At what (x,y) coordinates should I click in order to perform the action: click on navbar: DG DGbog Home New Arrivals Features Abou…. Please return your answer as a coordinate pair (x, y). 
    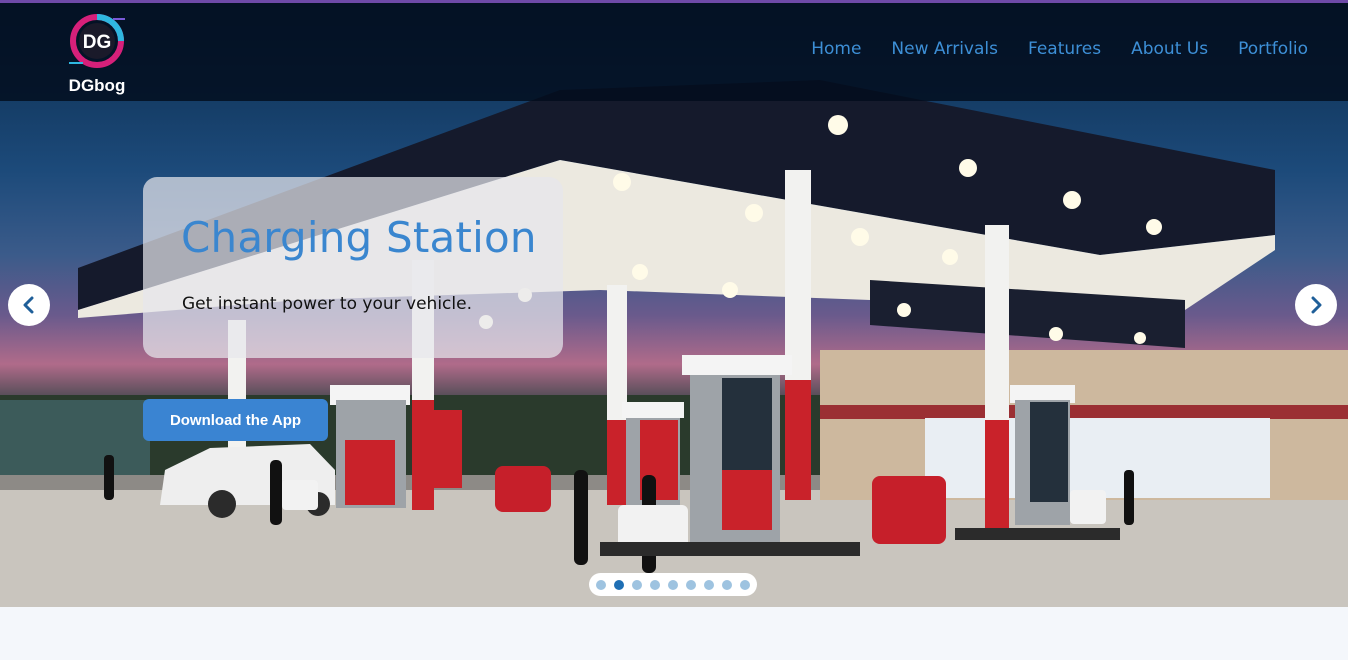
    Looking at the image, I should click on (674, 52).